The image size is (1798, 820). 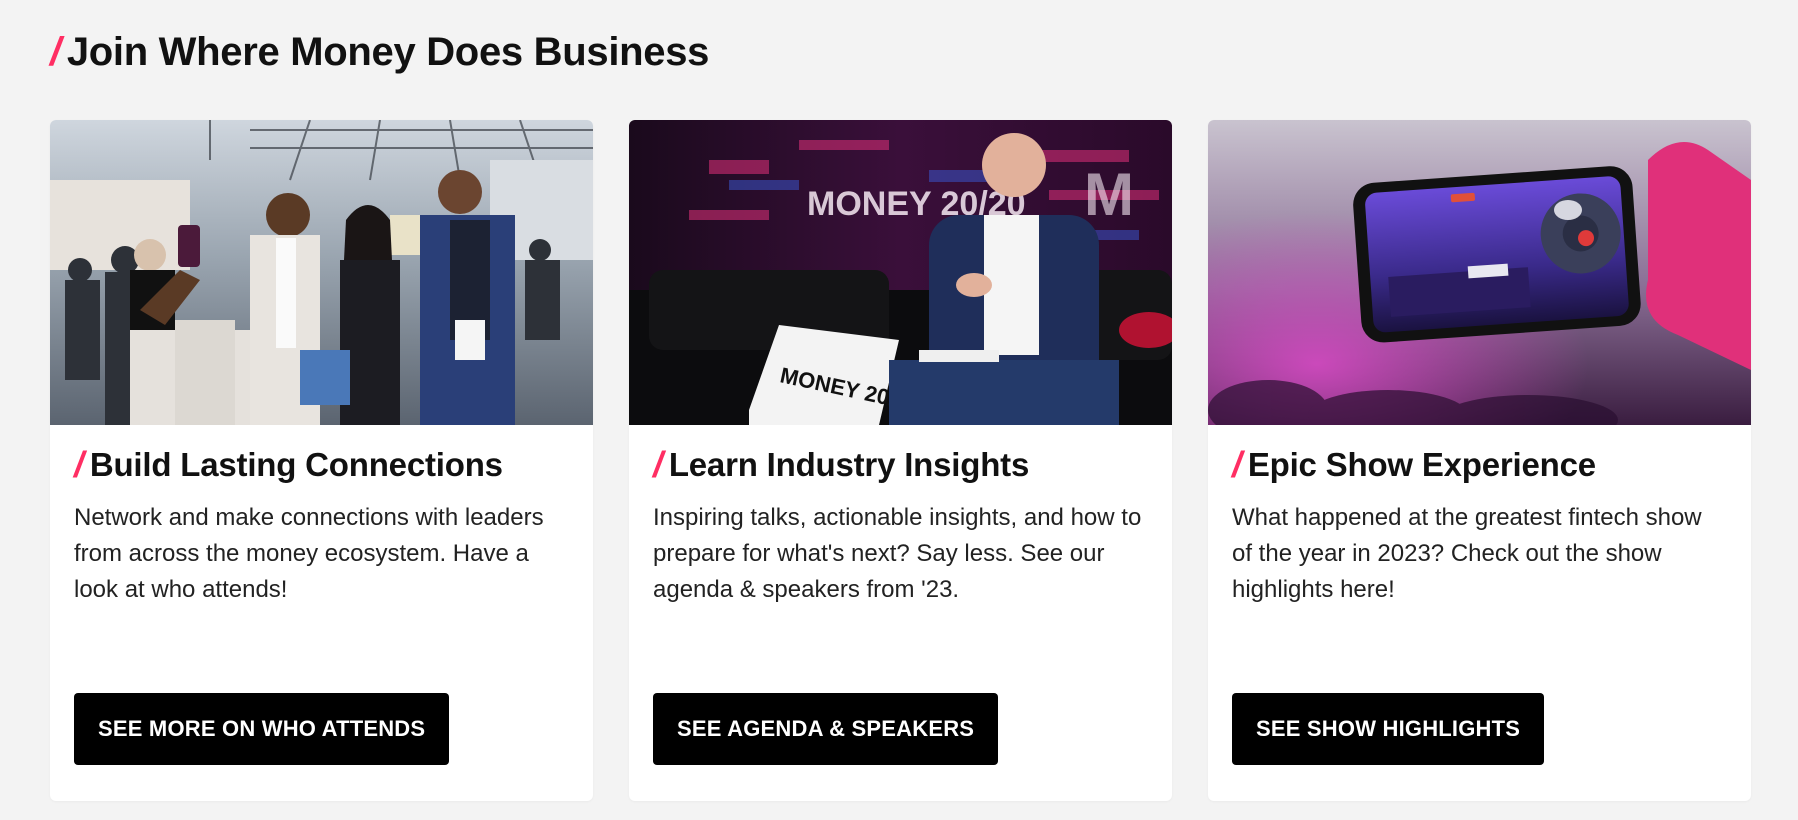 I want to click on card-title-text: Build Lasting Connections, so click(x=296, y=464).